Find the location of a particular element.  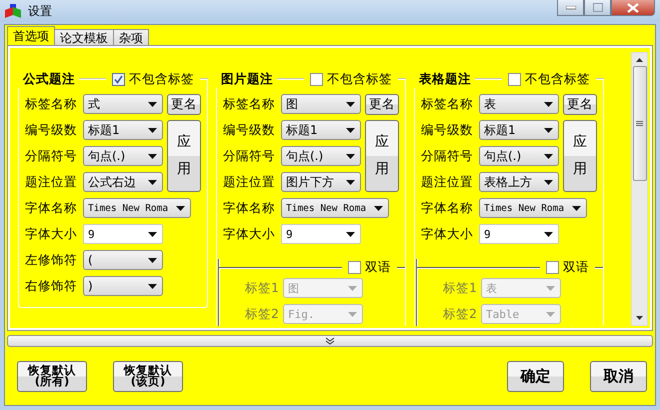

dropdown: 式 is located at coordinates (123, 104).